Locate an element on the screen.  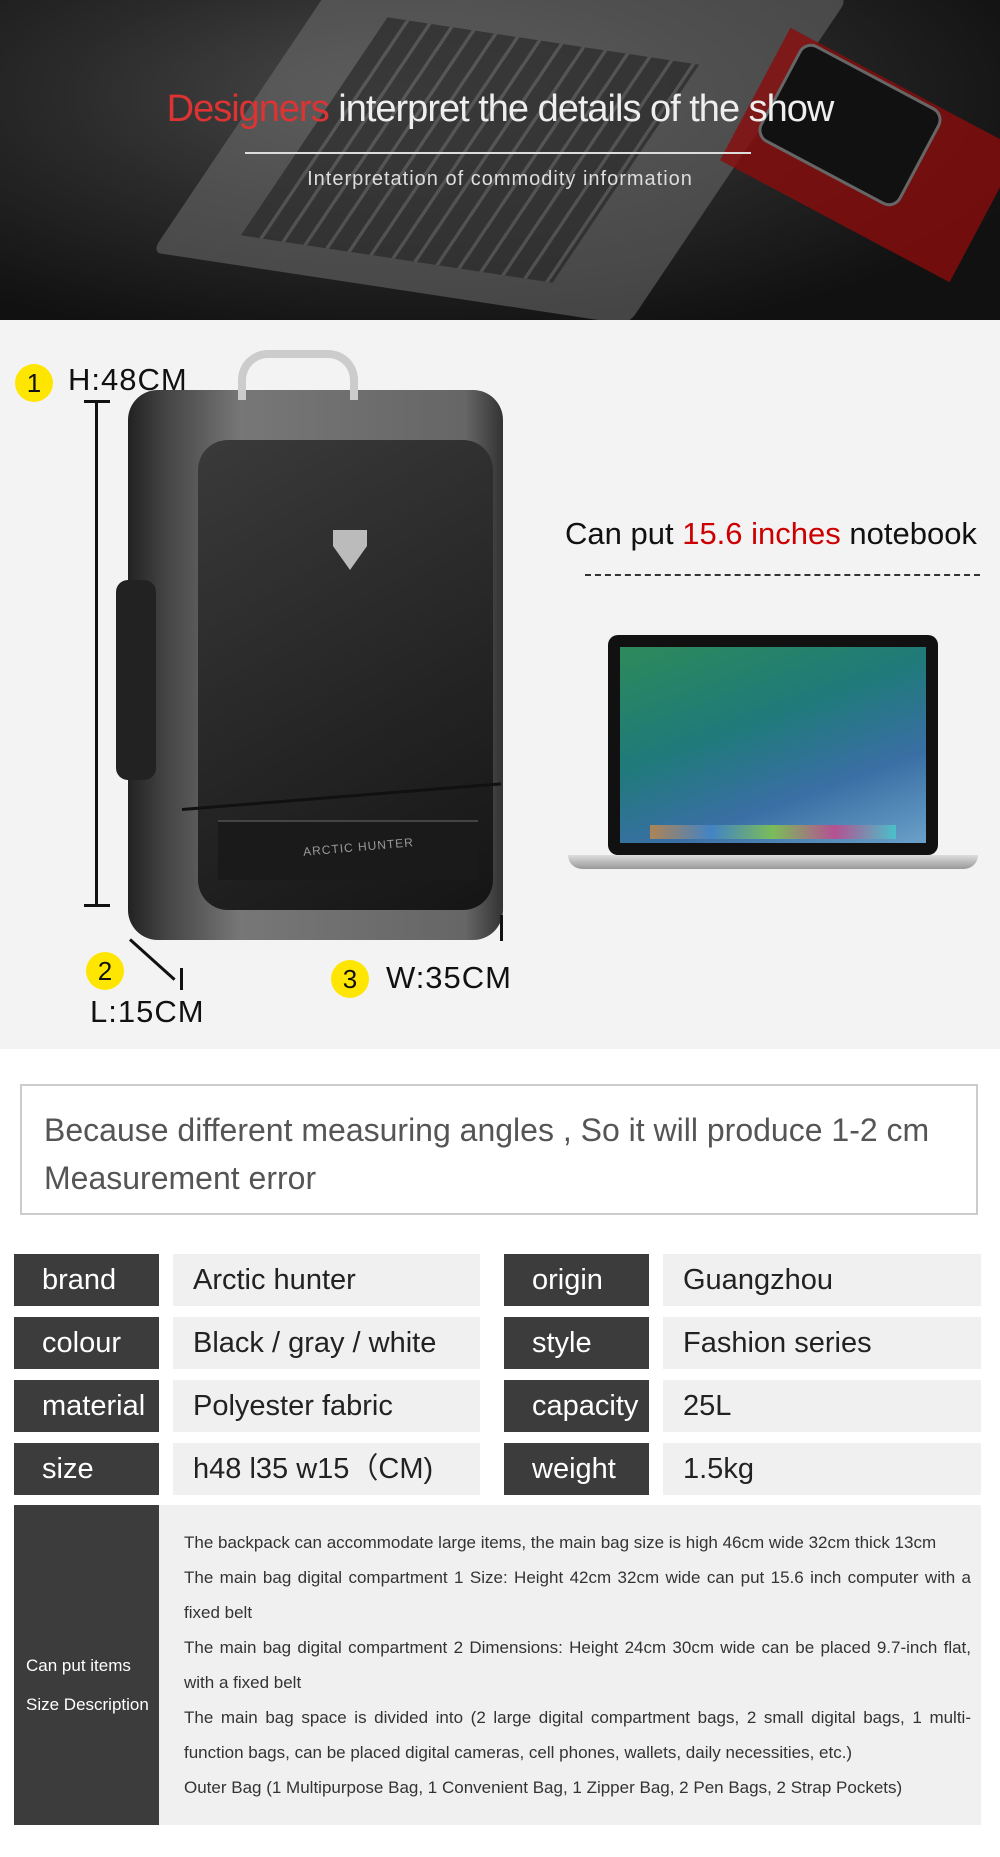
badge-1: 1 is located at coordinates (34, 383).